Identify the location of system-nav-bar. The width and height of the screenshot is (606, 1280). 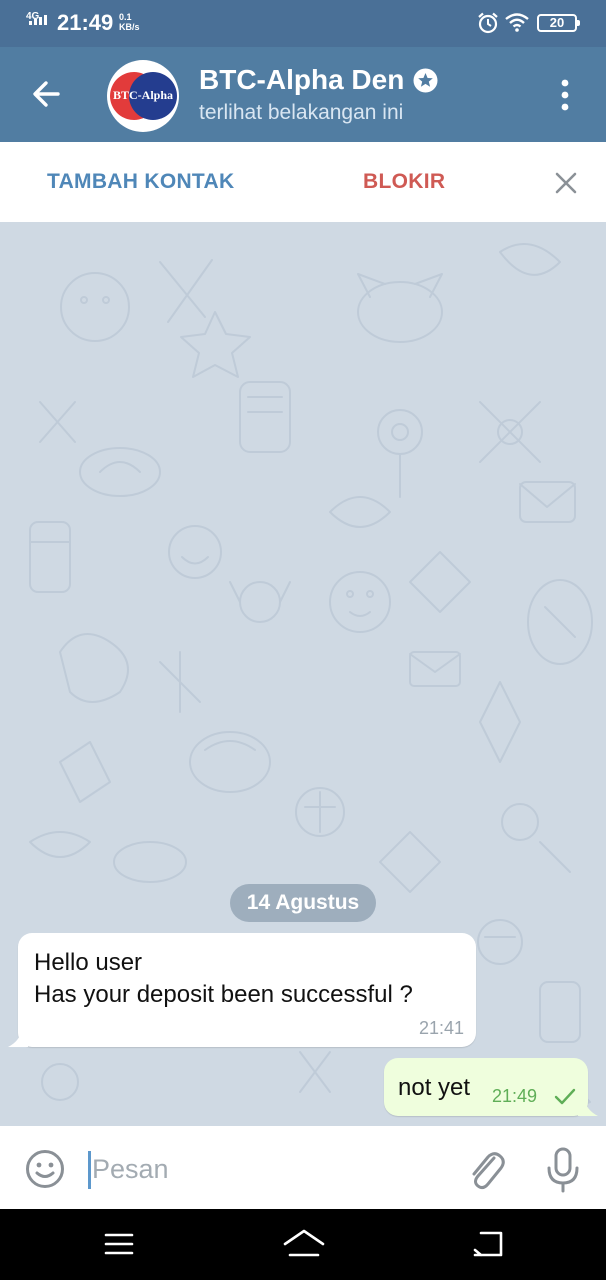
(303, 1244).